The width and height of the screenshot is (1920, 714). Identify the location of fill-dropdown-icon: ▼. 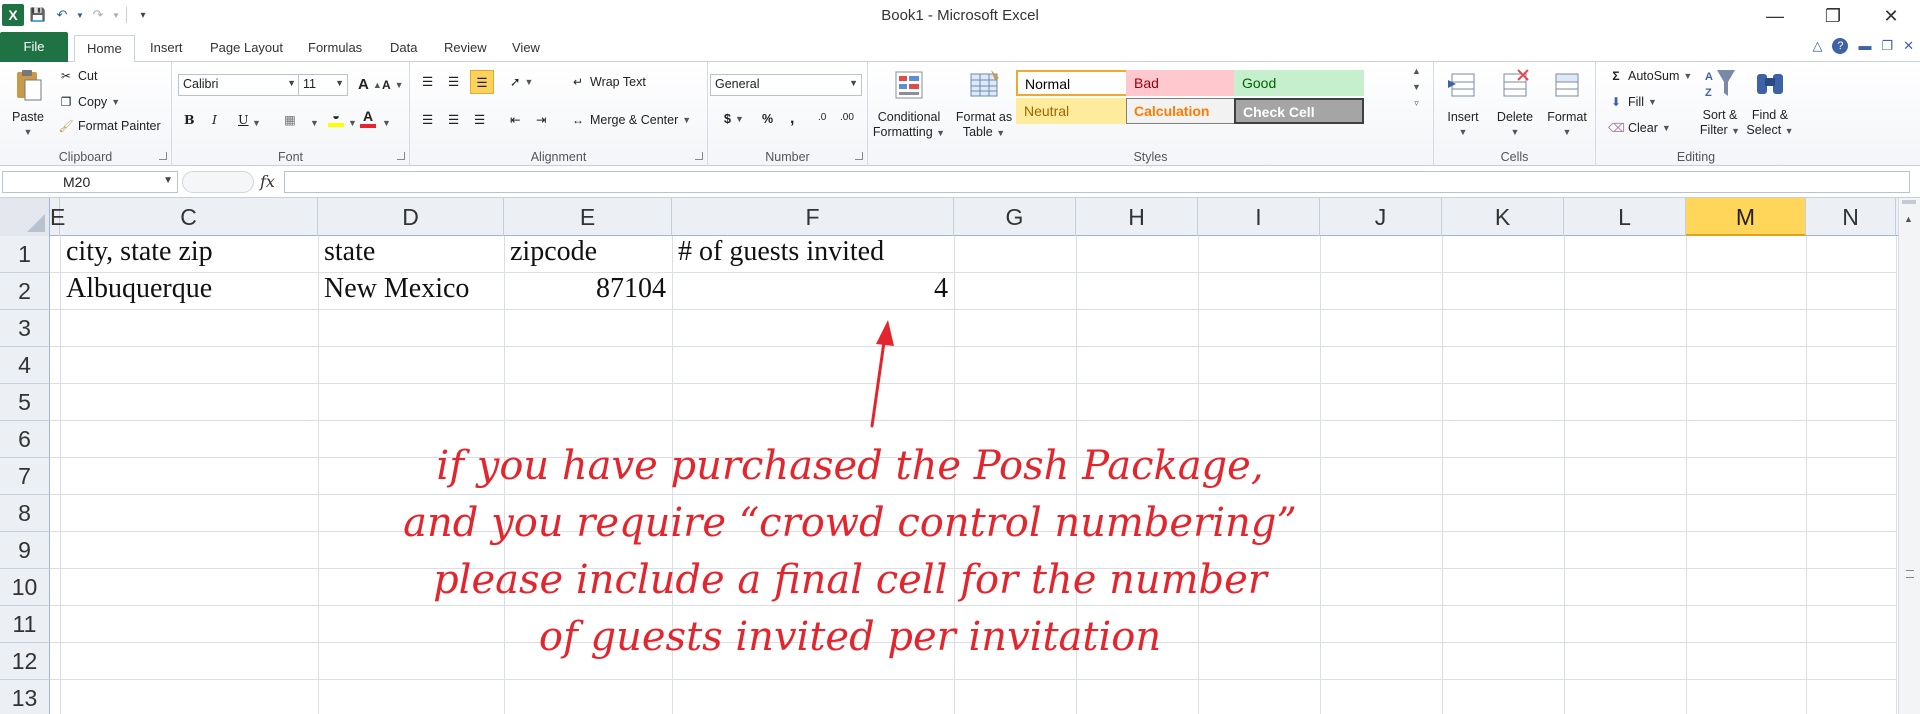
(352, 123).